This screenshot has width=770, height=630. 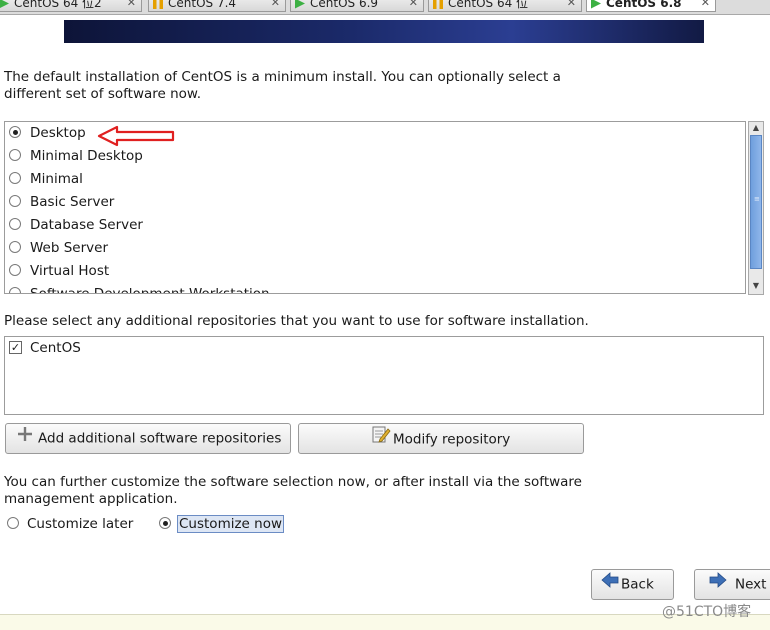 I want to click on vm-tab: CentOS 7.4 ✕, so click(x=217, y=6).